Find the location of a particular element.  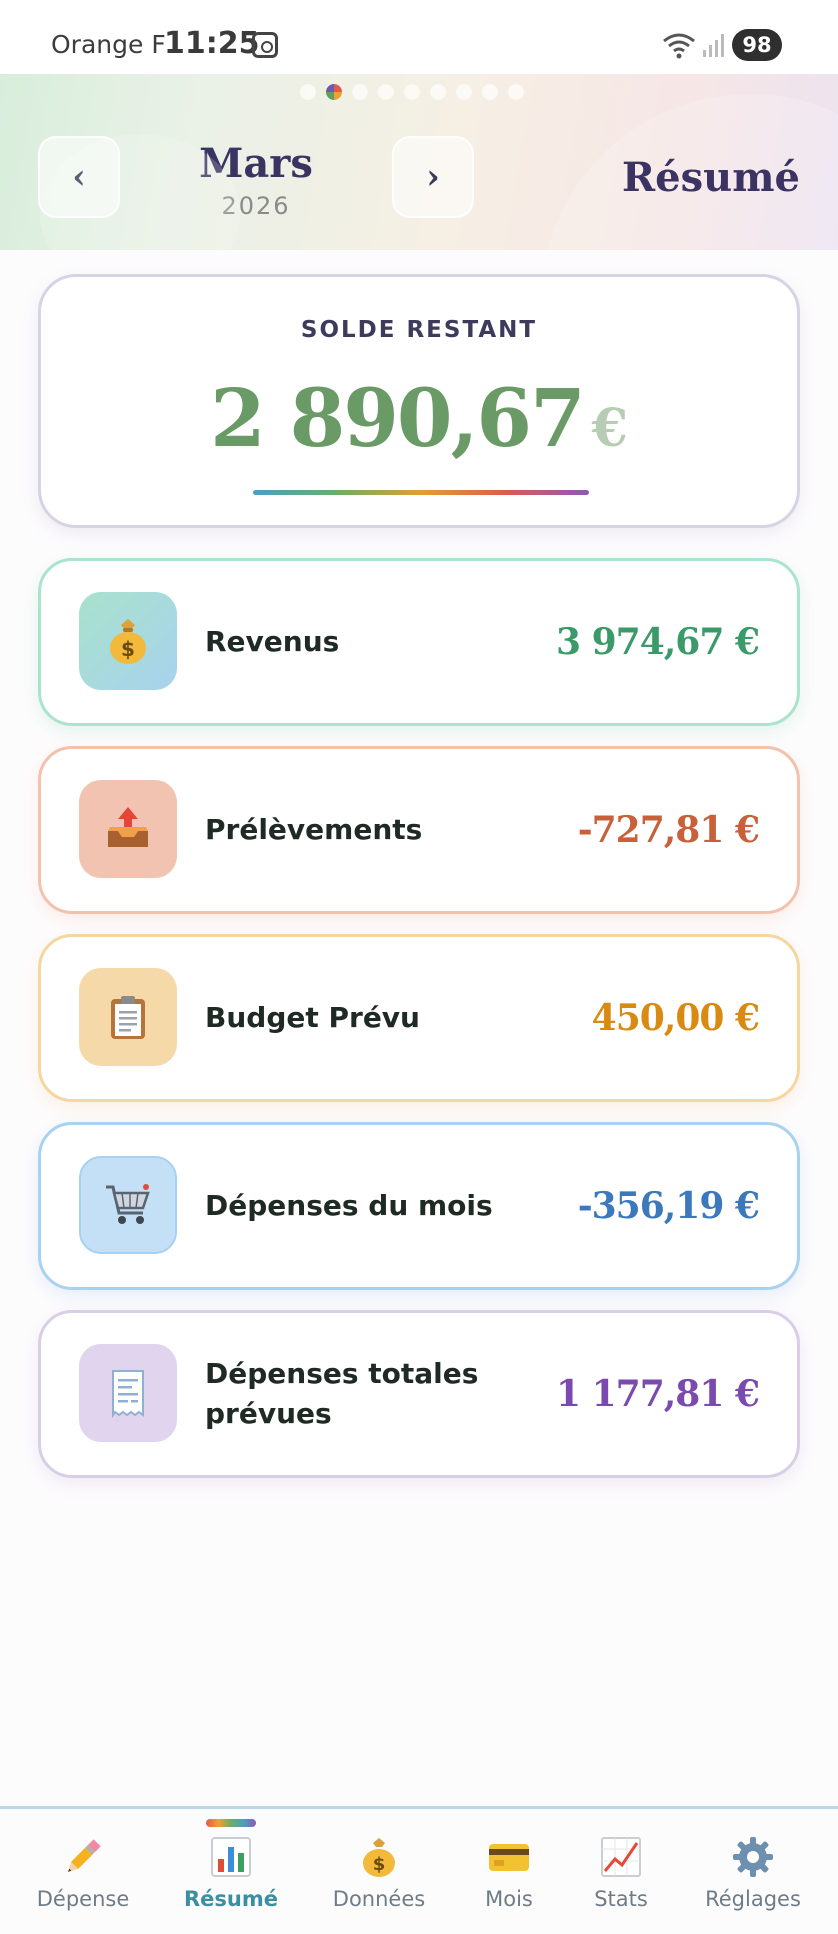

nav-item-resume: Résumé is located at coordinates (231, 1871).